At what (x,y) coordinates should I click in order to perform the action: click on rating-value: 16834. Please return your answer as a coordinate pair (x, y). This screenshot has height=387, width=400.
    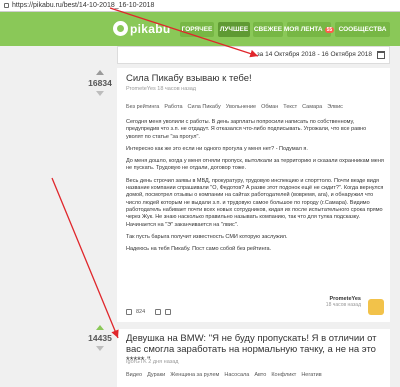
    Looking at the image, I should click on (100, 83).